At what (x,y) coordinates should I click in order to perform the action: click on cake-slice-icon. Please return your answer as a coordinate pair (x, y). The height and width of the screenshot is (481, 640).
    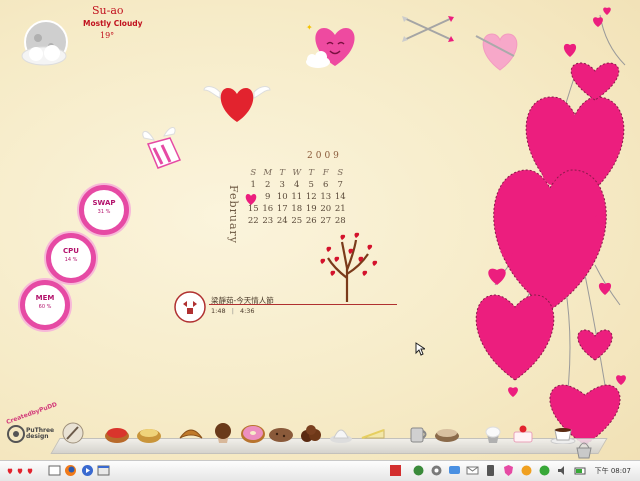
    Looking at the image, I should click on (373, 433).